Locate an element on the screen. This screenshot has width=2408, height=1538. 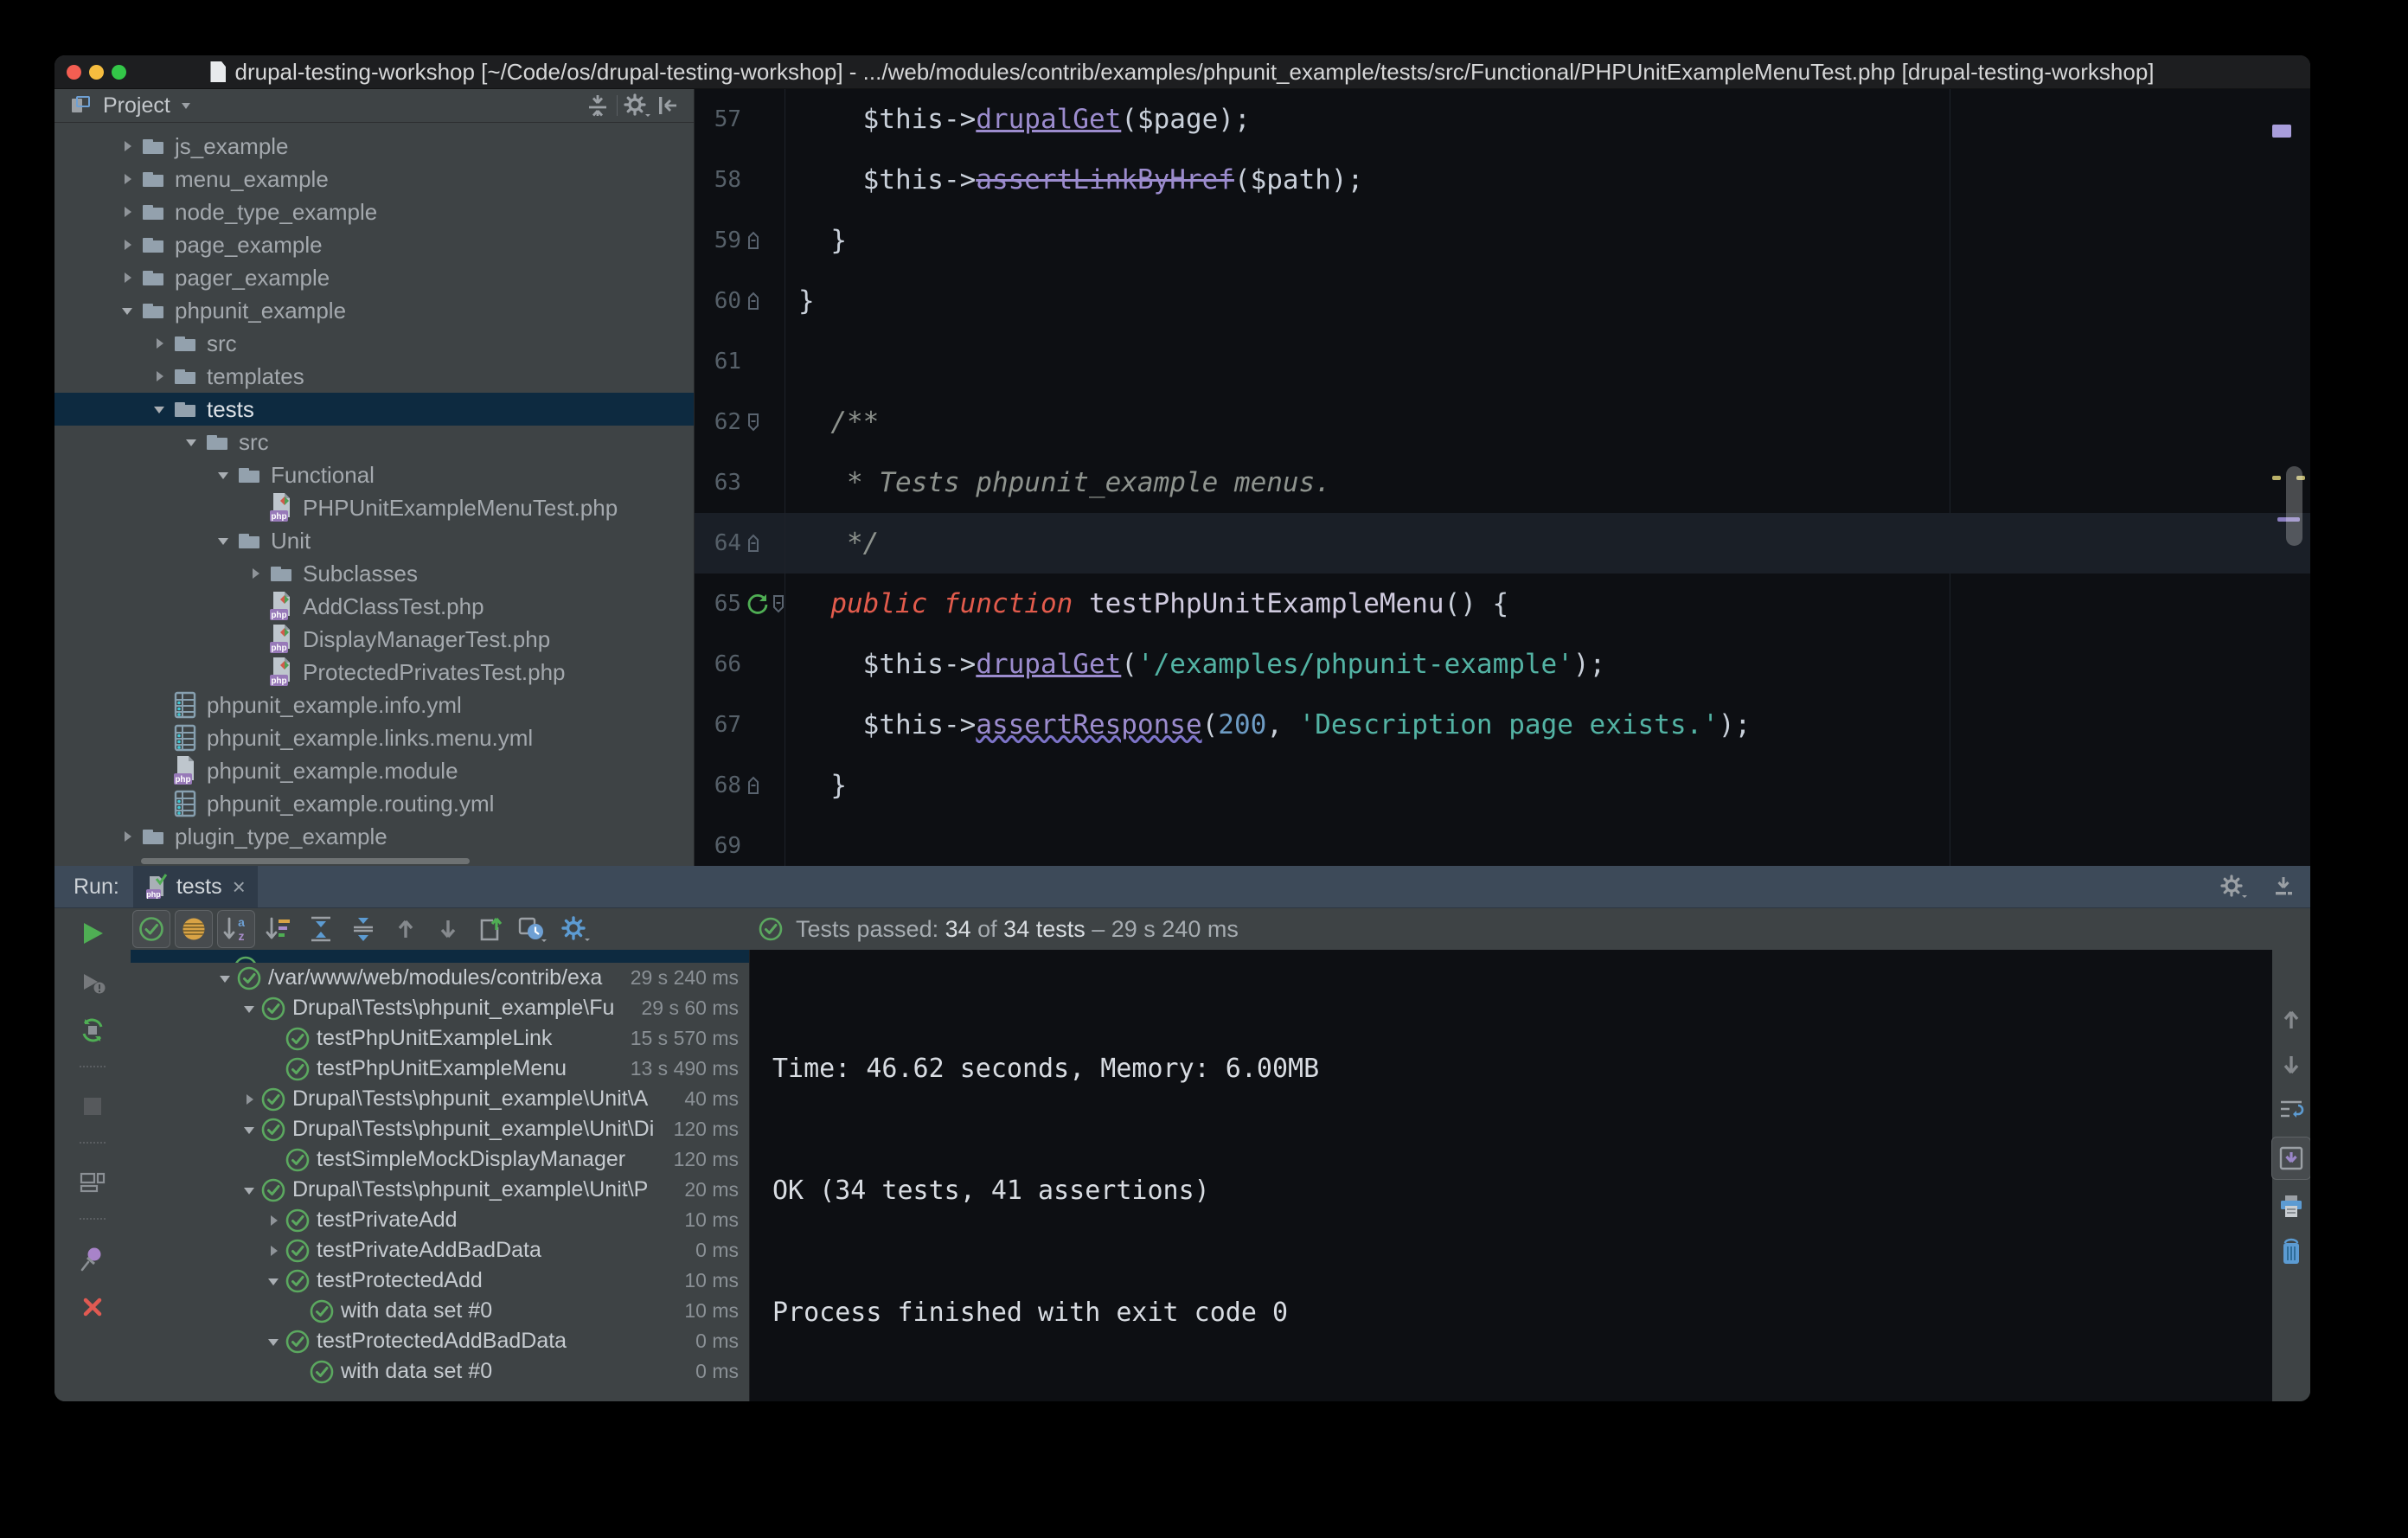
test-result-row: testSimpleMockDisplayManager 120 ms is located at coordinates (440, 1159).